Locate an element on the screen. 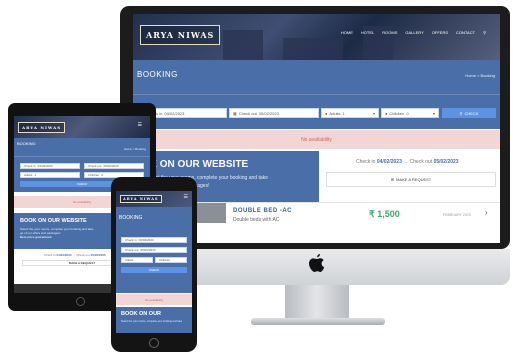 This screenshot has height=354, width=513. phone-home-button is located at coordinates (154, 343).